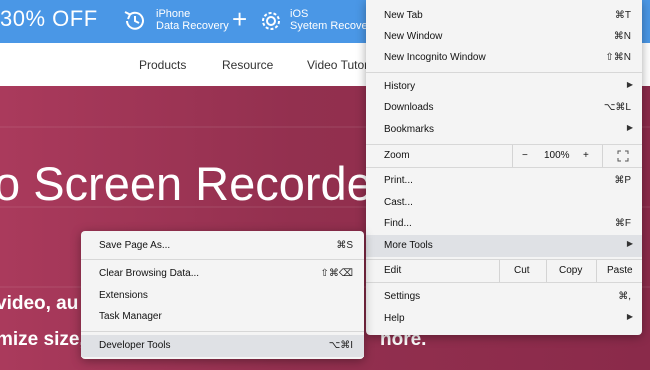  Describe the element at coordinates (409, 107) in the screenshot. I see `menu-item-label: Downloads` at that location.